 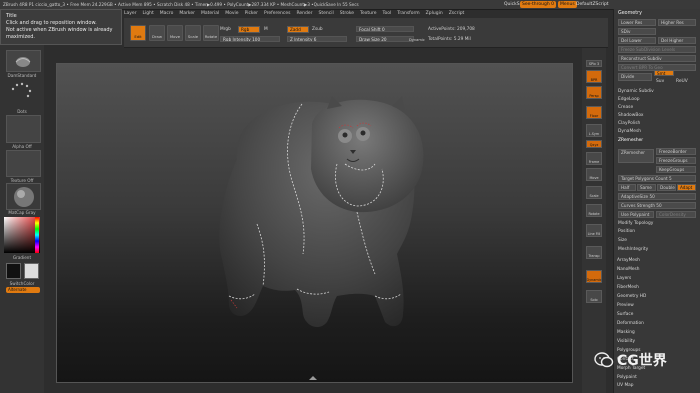 What do you see at coordinates (594, 230) in the screenshot?
I see `line-fill-button: Line Fill` at bounding box center [594, 230].